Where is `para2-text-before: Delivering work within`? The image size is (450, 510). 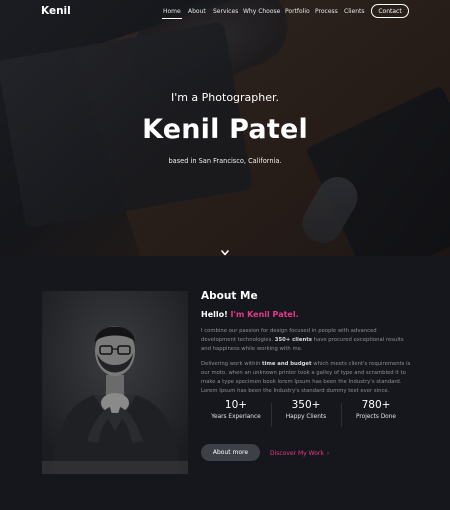 para2-text-before: Delivering work within is located at coordinates (231, 364).